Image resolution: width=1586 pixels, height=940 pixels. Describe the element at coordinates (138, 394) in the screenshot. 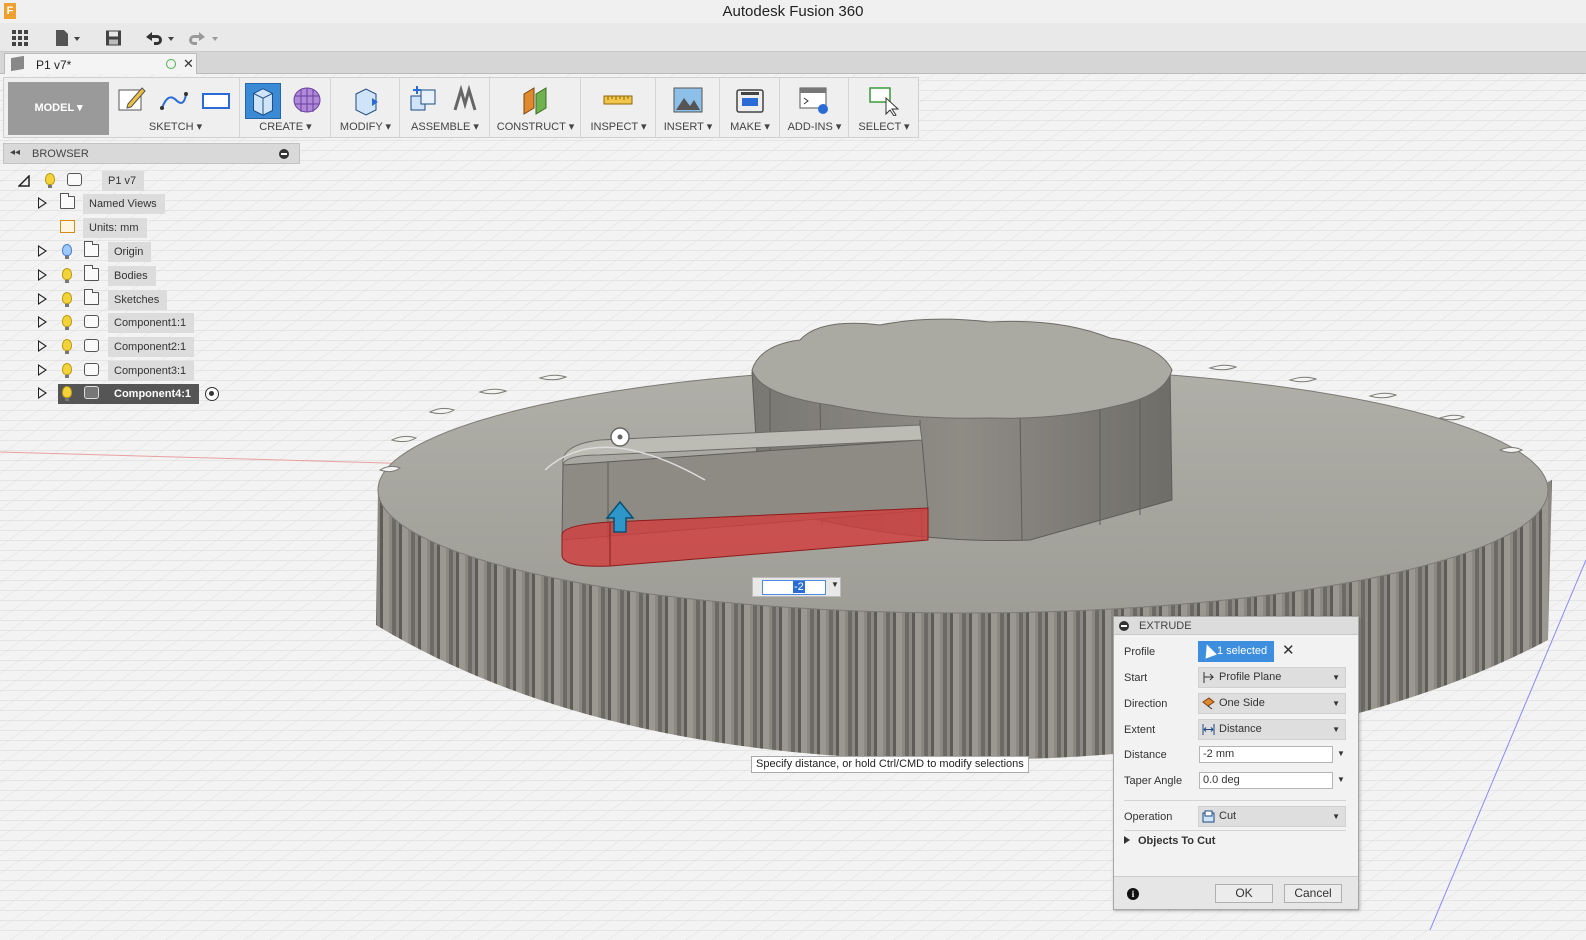

I see `tree-item-component4: Component4:1` at that location.